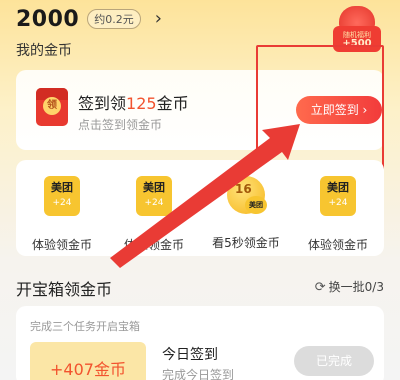 Image resolution: width=400 pixels, height=380 pixels. Describe the element at coordinates (120, 125) in the screenshot. I see `signin-subtitle: 点击签到领金币` at that location.